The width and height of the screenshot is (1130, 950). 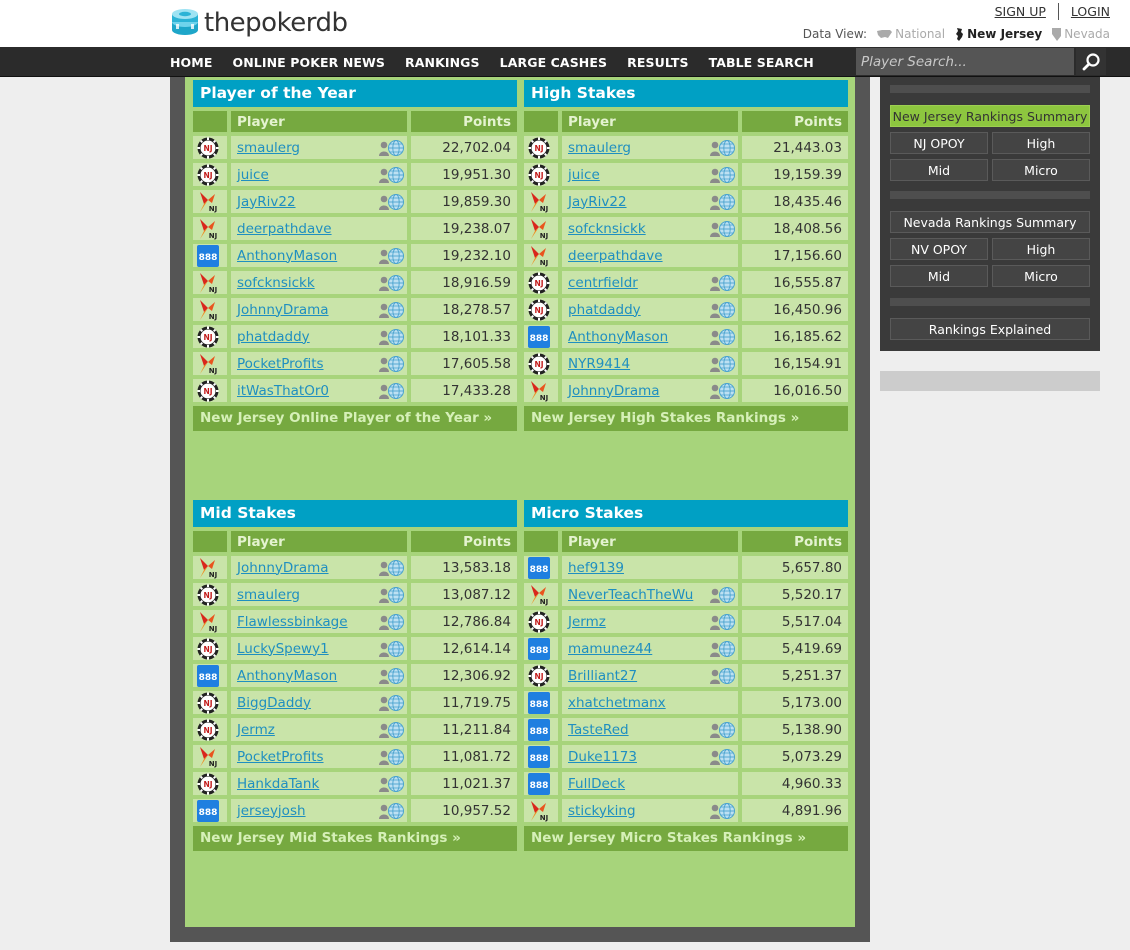 I want to click on nv-opoy-button: NV OPOY, so click(x=939, y=249).